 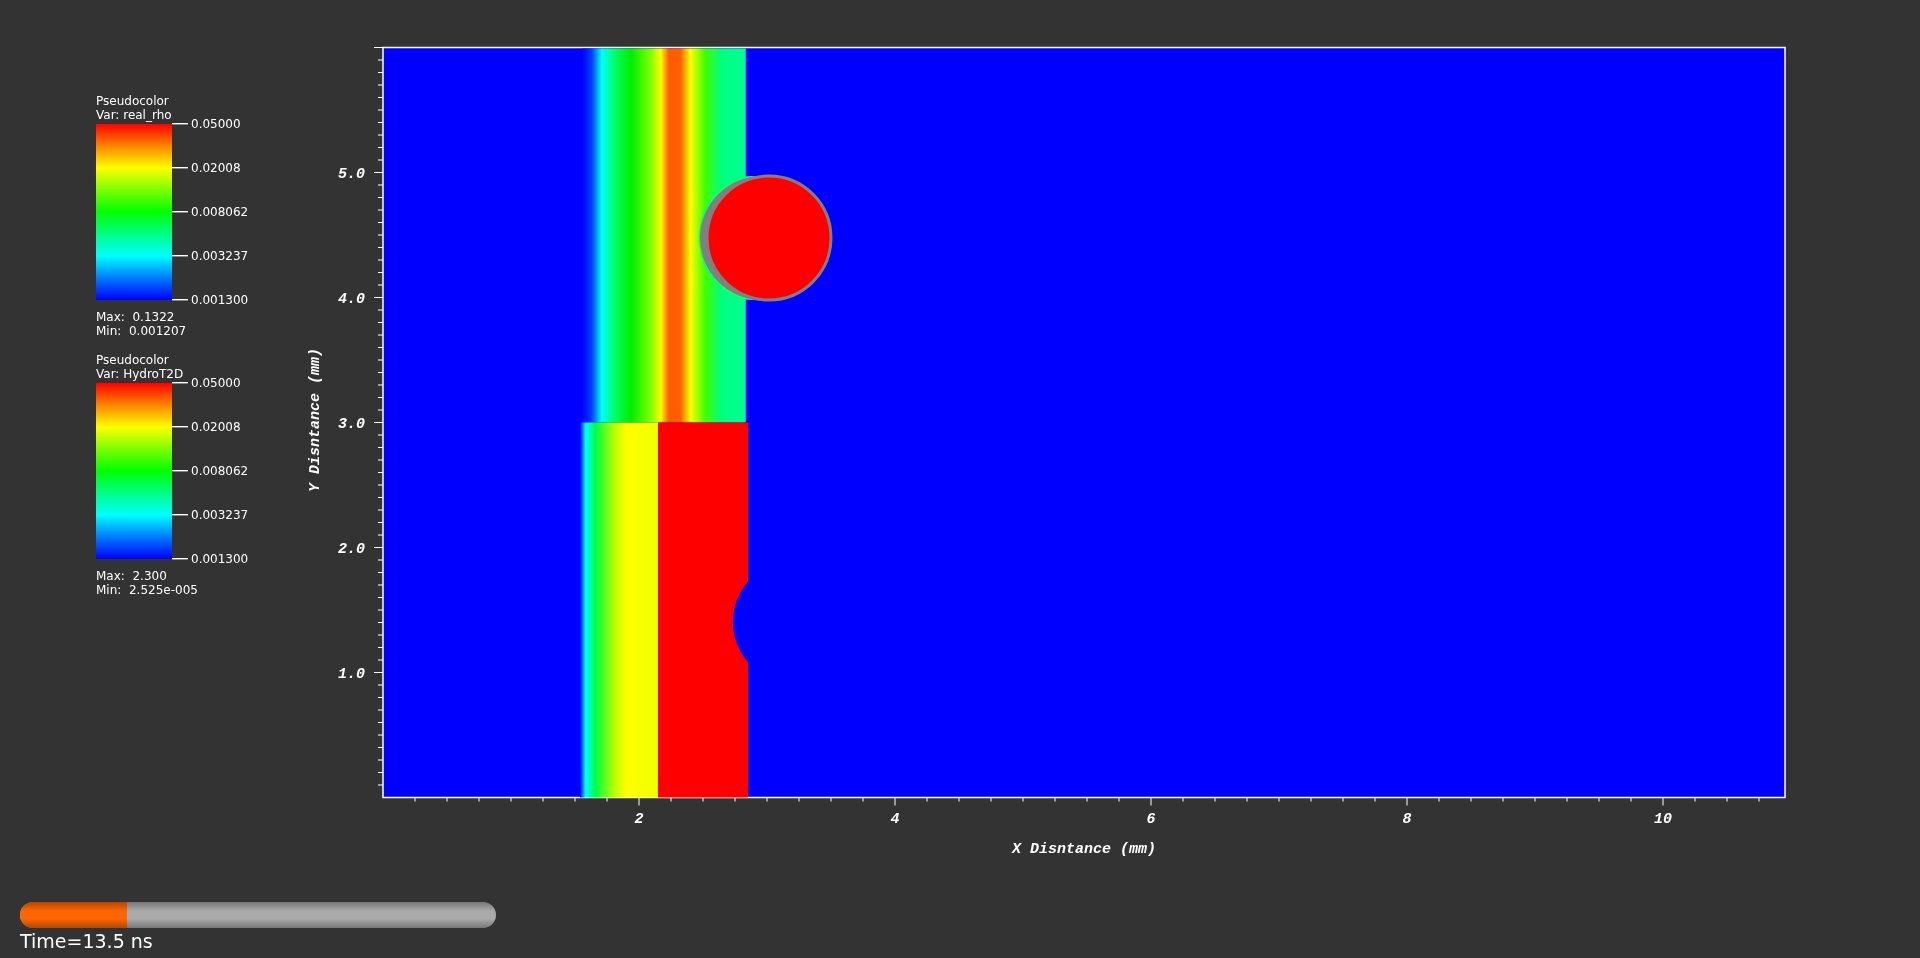 I want to click on legend-variable: Var: real_rho, so click(x=134, y=115).